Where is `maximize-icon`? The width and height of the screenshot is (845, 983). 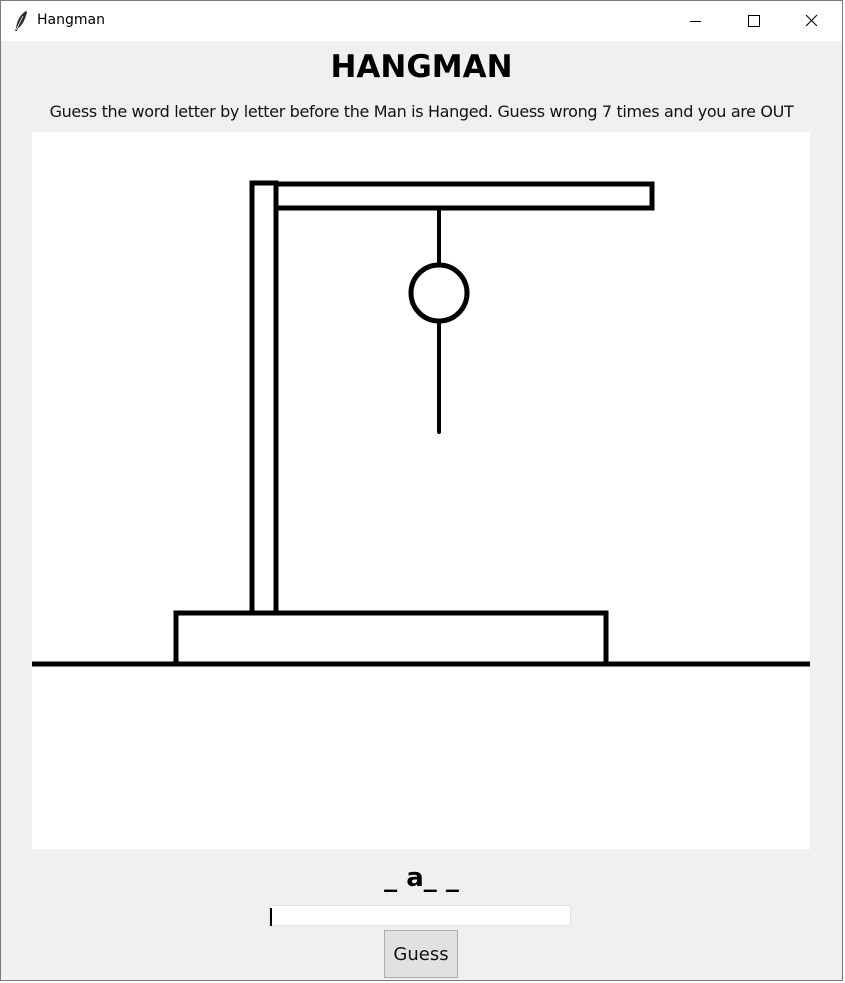
maximize-icon is located at coordinates (754, 21).